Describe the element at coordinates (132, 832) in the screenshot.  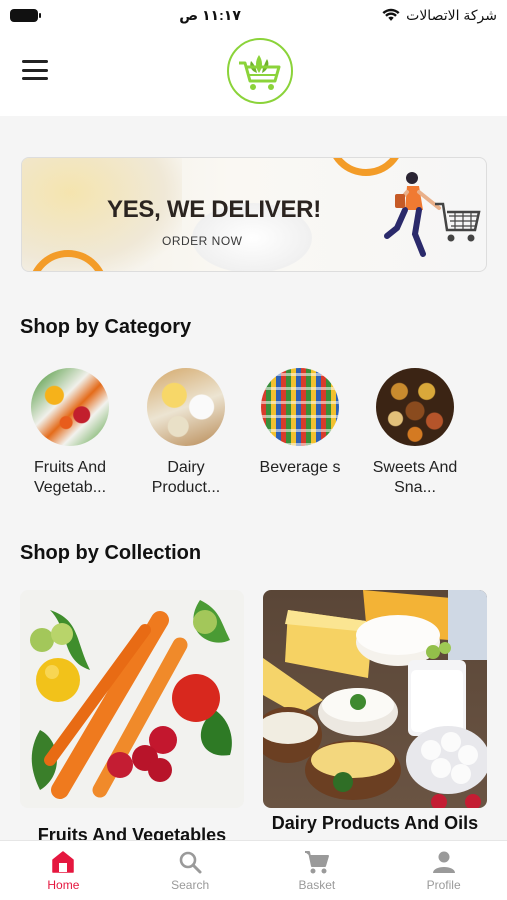
I see `collection-label: Fruits And Vegetables` at that location.